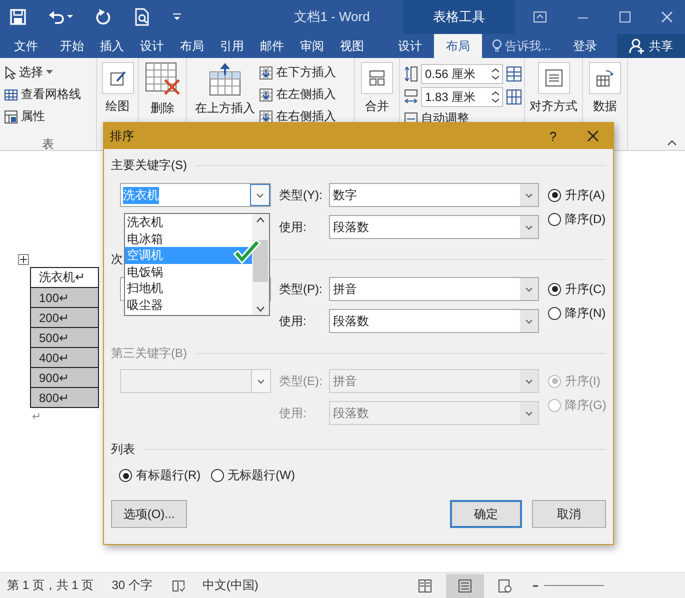 This screenshot has width=685, height=598. Describe the element at coordinates (297, 72) in the screenshot. I see `ribbon-command: 在下方插入` at that location.